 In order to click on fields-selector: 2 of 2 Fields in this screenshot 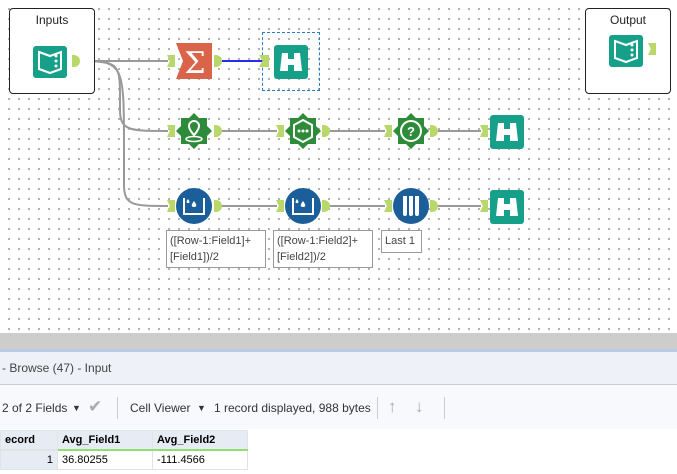, I will do `click(34, 408)`.